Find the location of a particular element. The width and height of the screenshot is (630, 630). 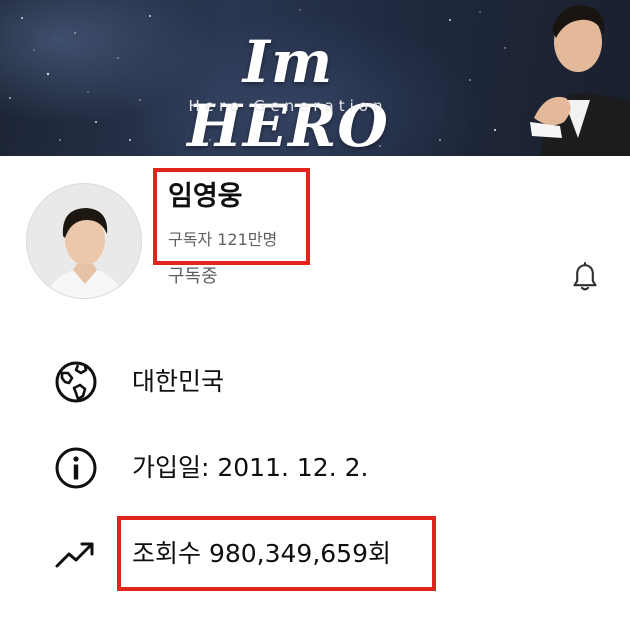

joined-date-text: 가입일: 2011. 12. 2. is located at coordinates (250, 467).